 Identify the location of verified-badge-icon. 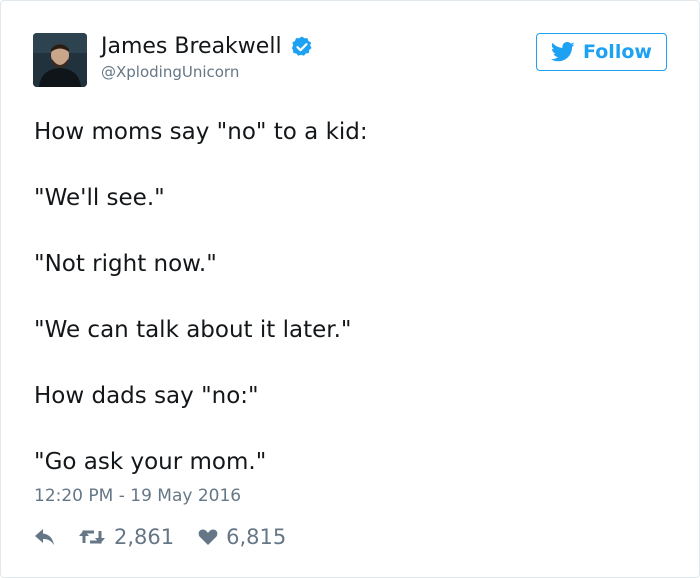
(302, 47).